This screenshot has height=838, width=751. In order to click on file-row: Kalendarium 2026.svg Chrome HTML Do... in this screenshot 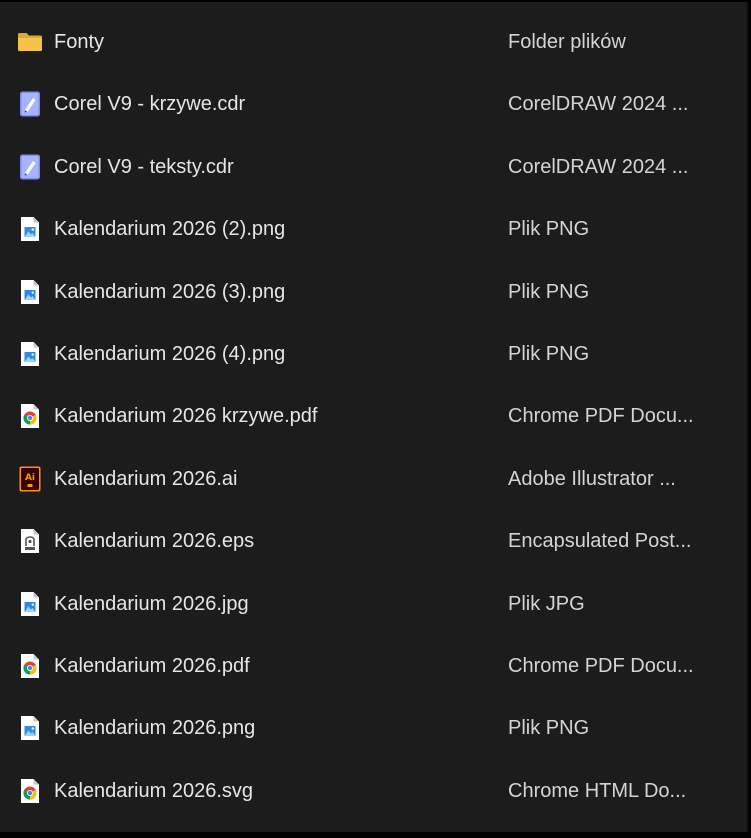, I will do `click(373, 791)`.